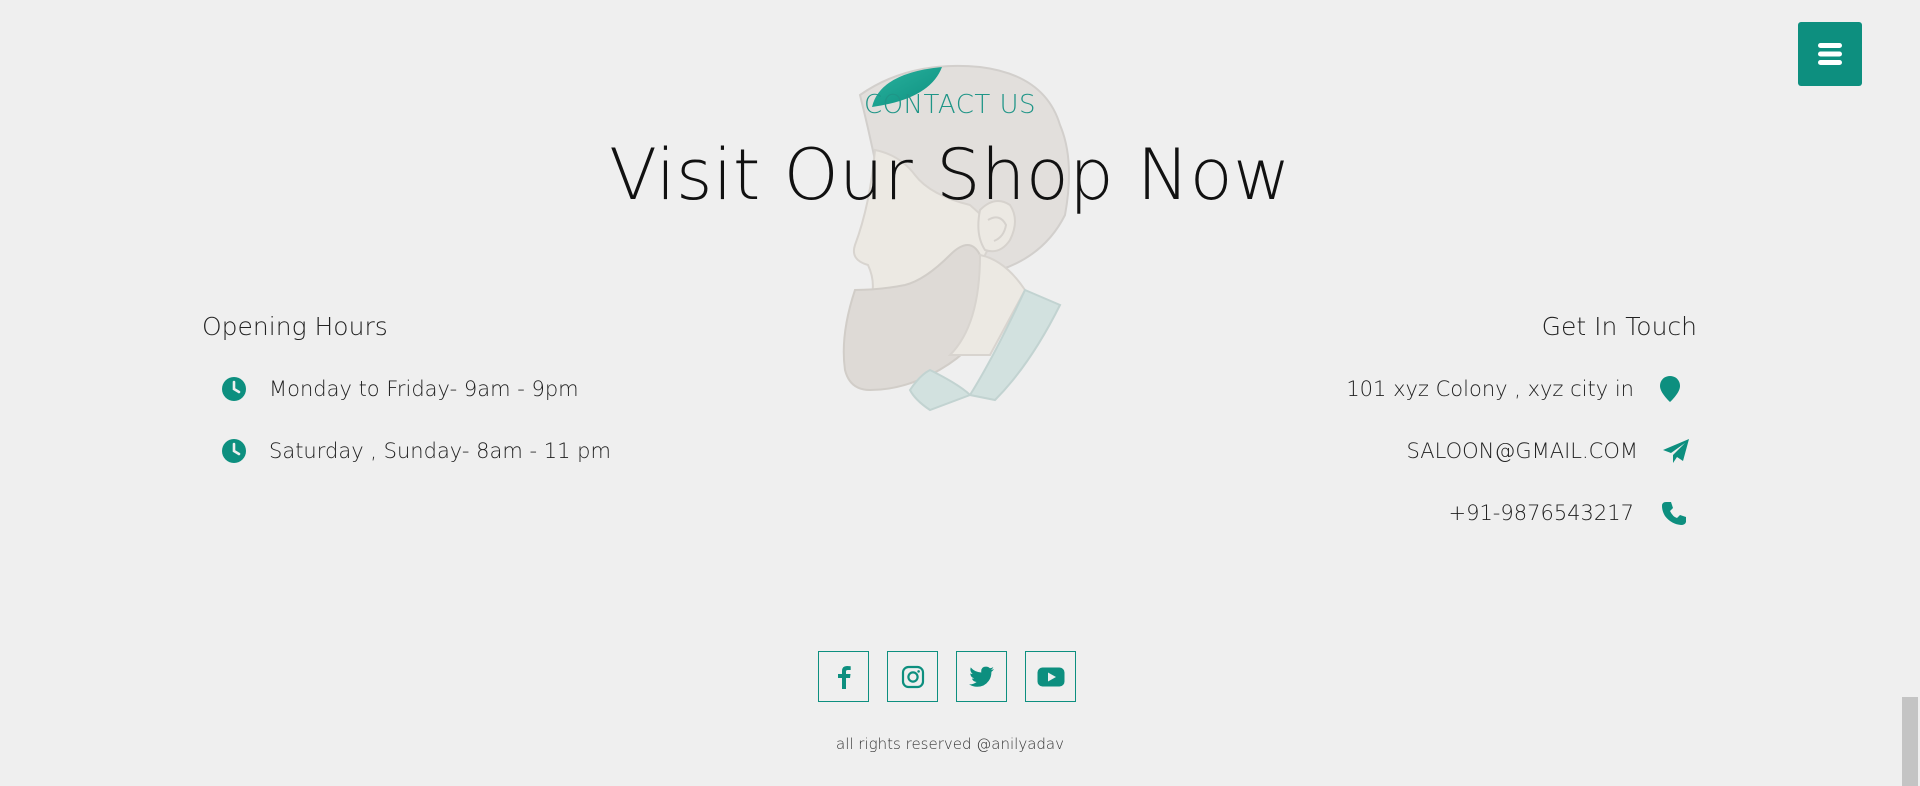  Describe the element at coordinates (440, 451) in the screenshot. I see `hours-item-text: Saturday , Sunday- 8am - 11 pm` at that location.